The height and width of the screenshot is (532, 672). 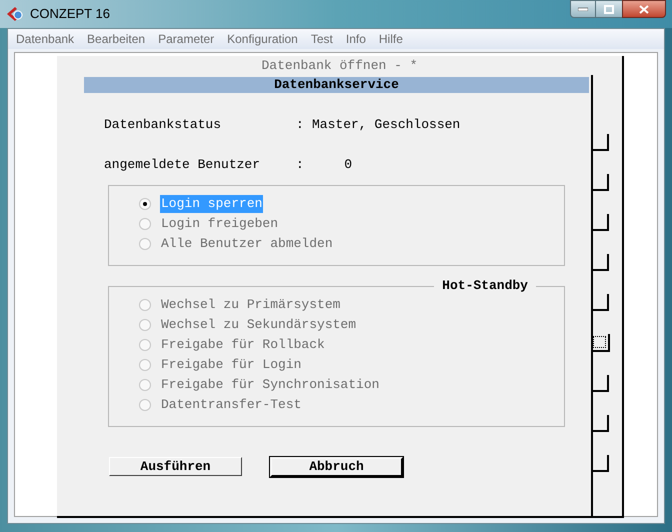 I want to click on field-label: angemeldete Benutzer, so click(x=183, y=165).